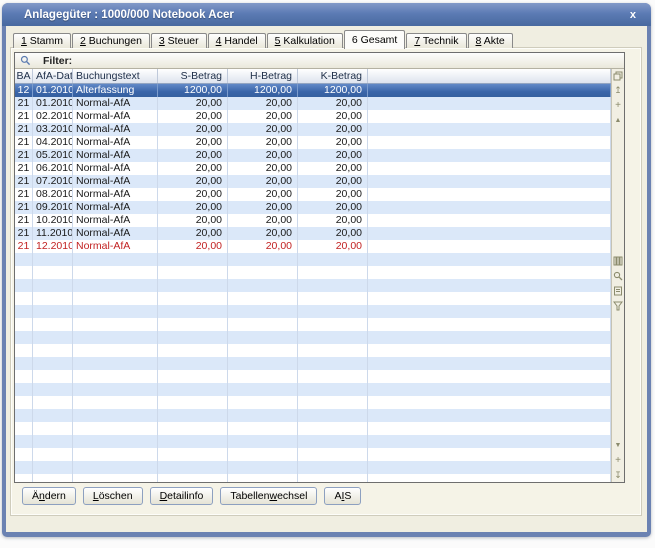 The image size is (655, 548). I want to click on detailinfo-button: Detailinfo, so click(181, 496).